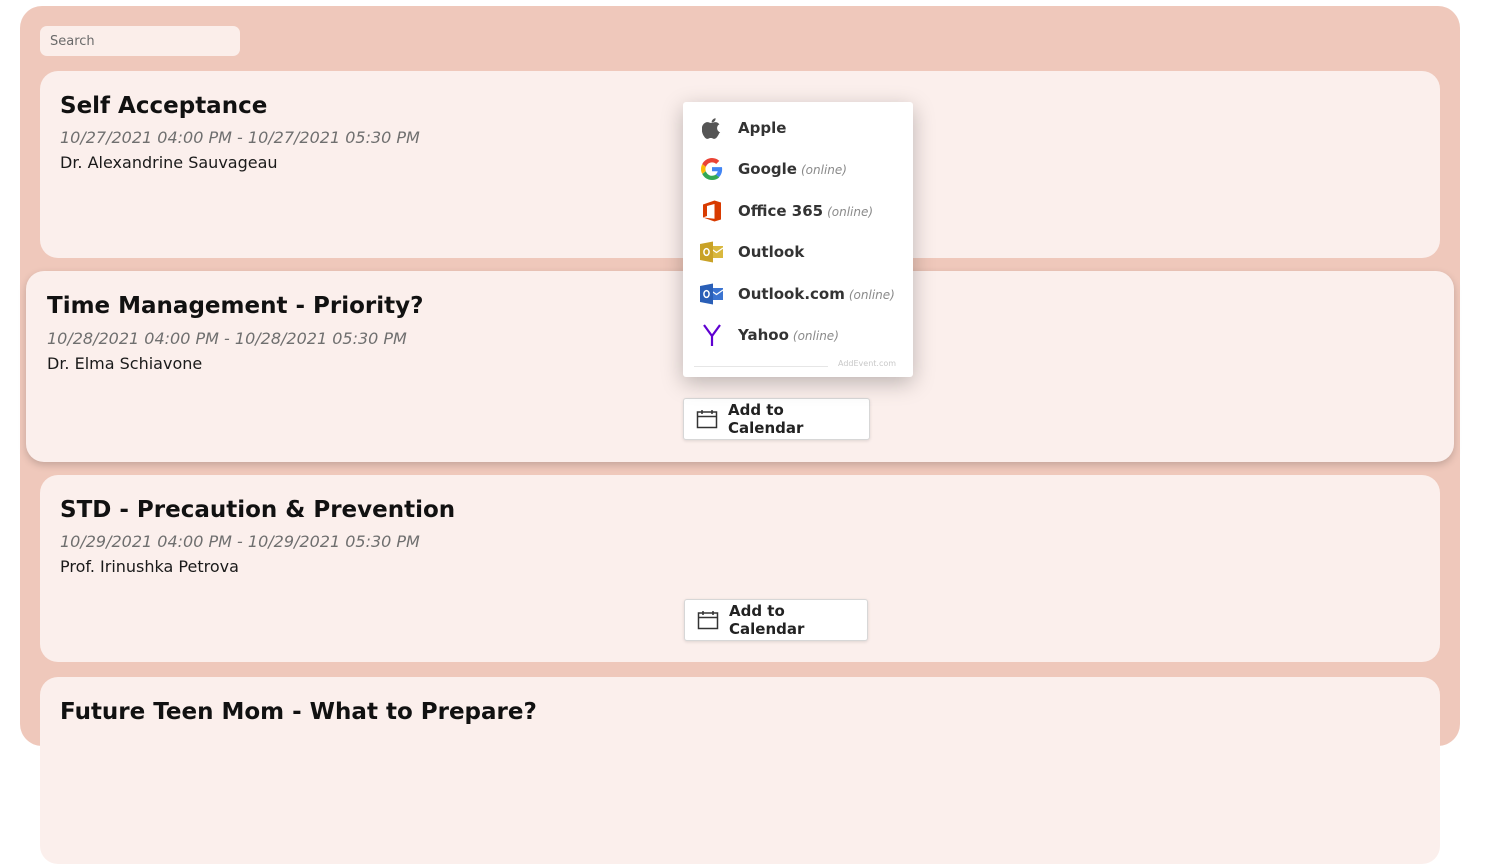 Image resolution: width=1487 pixels, height=864 pixels. I want to click on calendar-option-yahoo: Yahoo (online), so click(798, 335).